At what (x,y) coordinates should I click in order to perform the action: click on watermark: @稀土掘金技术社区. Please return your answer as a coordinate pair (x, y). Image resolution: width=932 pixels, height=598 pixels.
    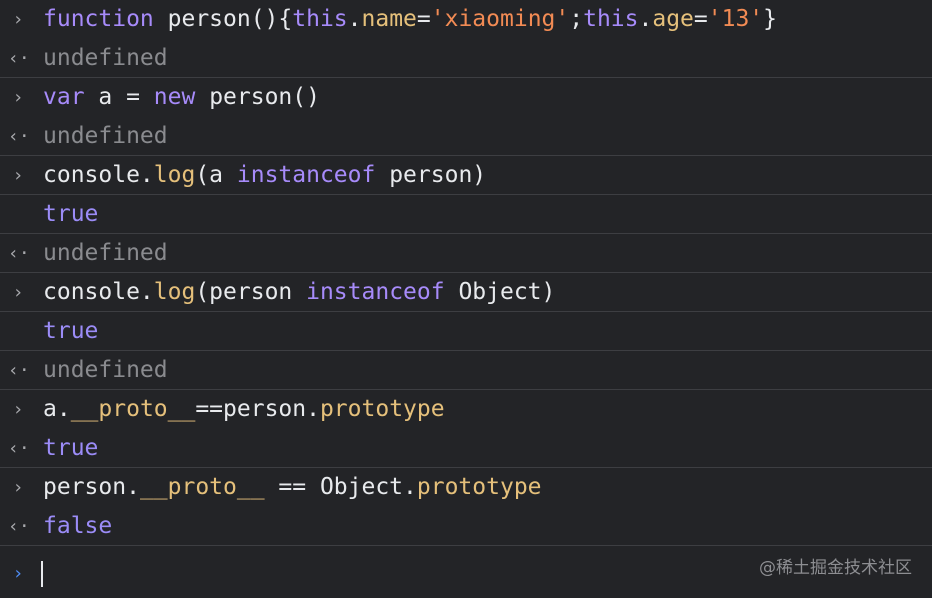
    Looking at the image, I should click on (835, 568).